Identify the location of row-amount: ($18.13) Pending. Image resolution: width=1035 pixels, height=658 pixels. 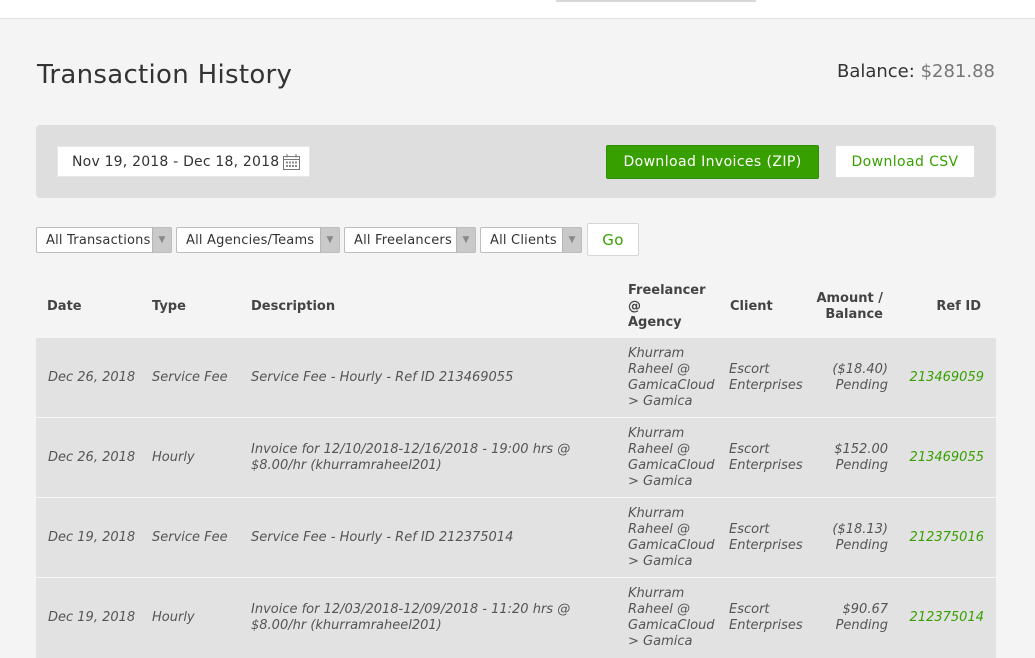
(852, 538).